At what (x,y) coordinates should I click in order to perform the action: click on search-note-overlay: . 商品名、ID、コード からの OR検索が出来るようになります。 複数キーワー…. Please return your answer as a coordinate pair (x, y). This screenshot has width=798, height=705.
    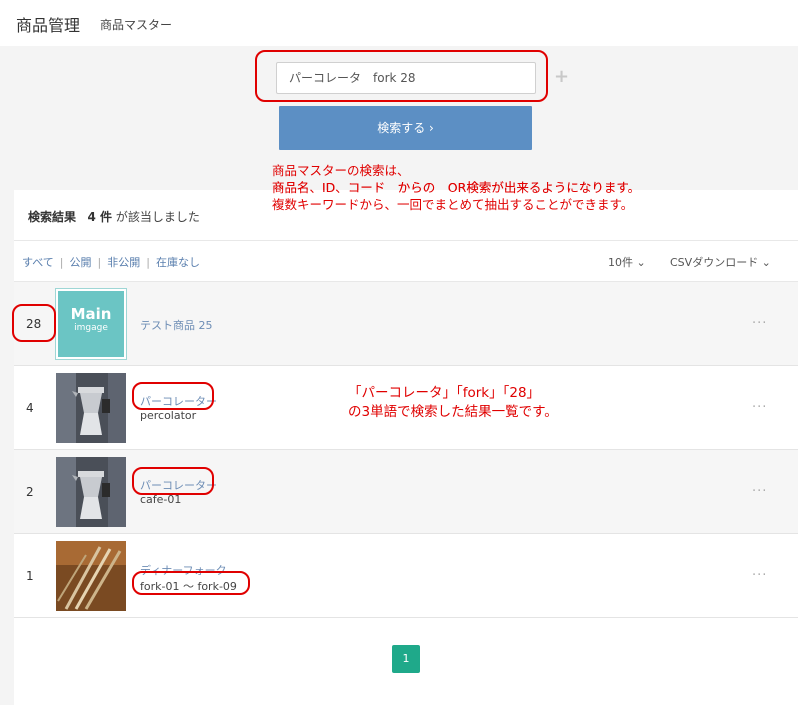
    Looking at the image, I should click on (456, 187).